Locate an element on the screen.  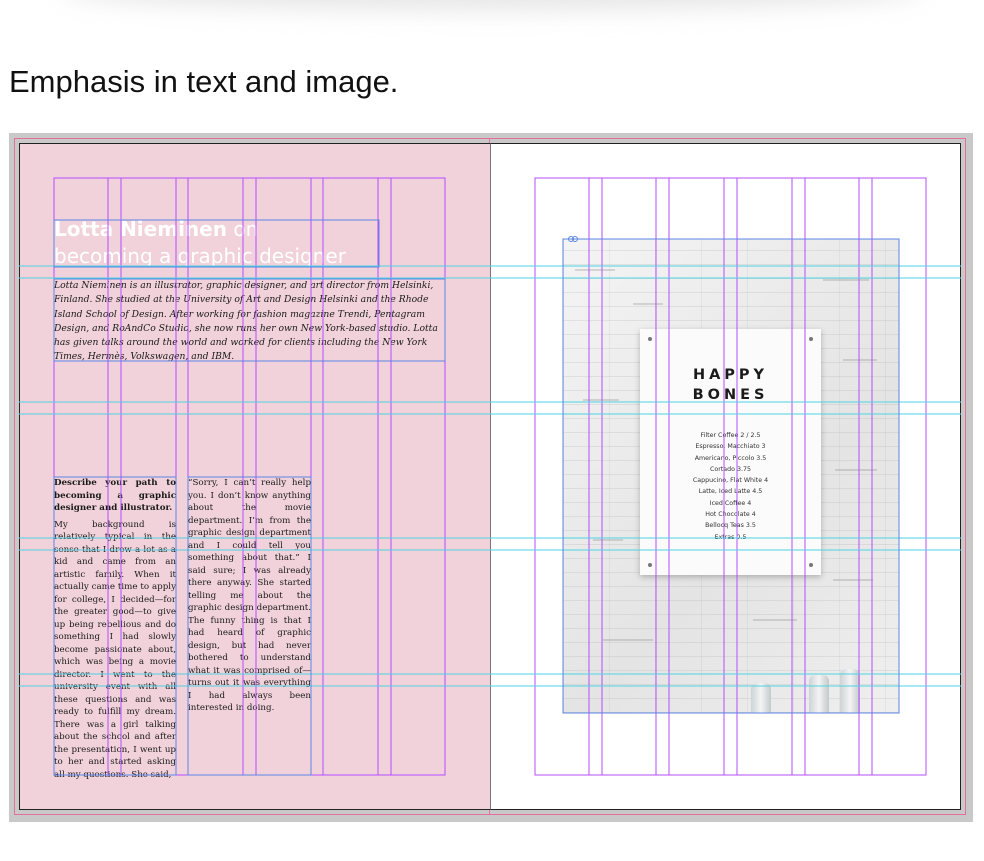
menu-item: Bellocq Teas 3.5 is located at coordinates (730, 526).